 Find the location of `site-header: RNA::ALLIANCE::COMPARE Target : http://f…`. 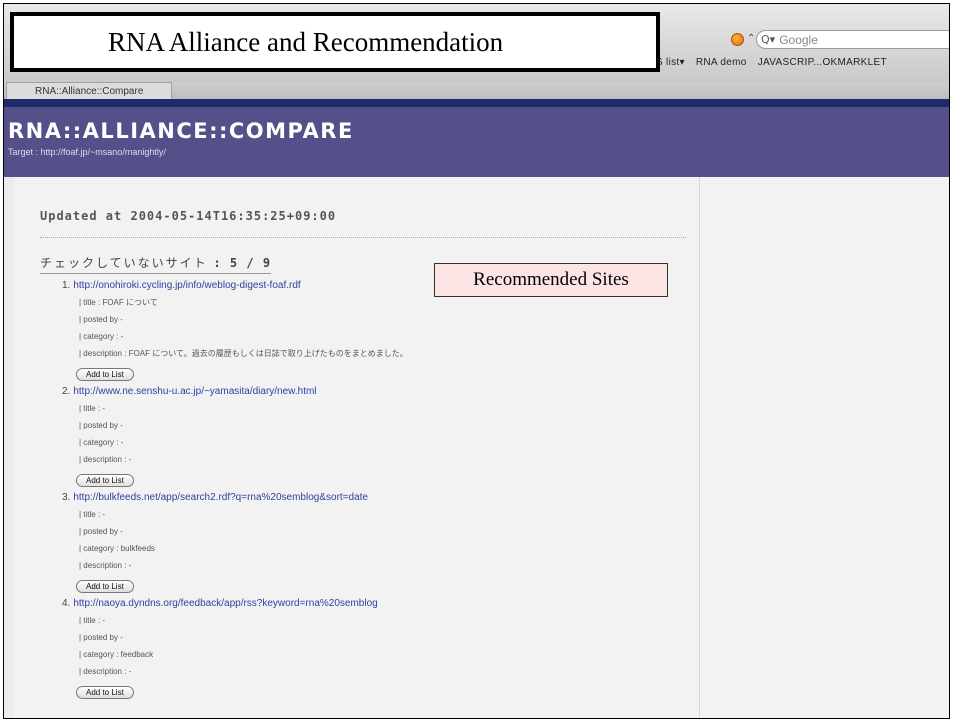

site-header: RNA::ALLIANCE::COMPARE Target : http://f… is located at coordinates (476, 142).